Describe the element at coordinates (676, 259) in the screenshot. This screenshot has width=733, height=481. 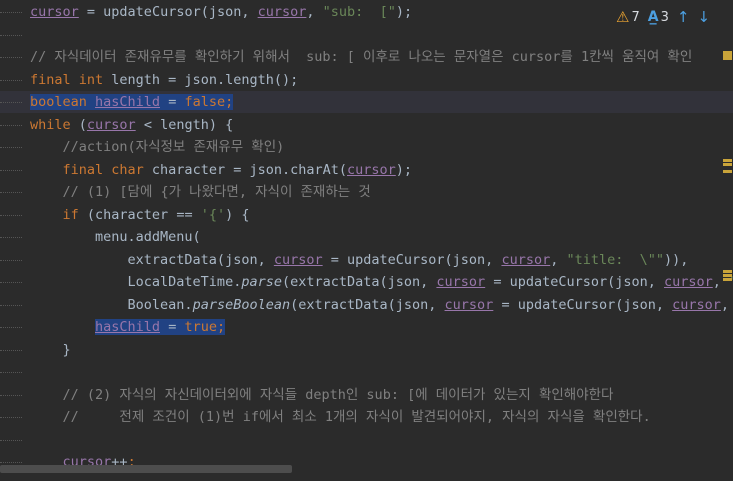
I see `code-token: )),` at that location.